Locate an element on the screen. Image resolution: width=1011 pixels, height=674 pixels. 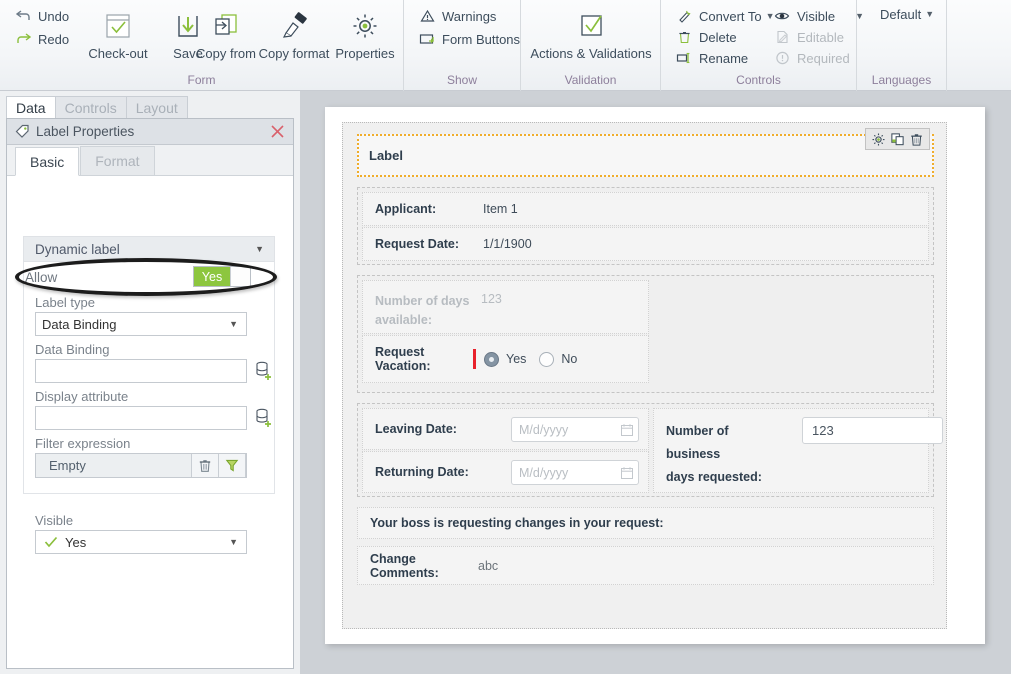
ribbon-group-empty is located at coordinates (979, 45).